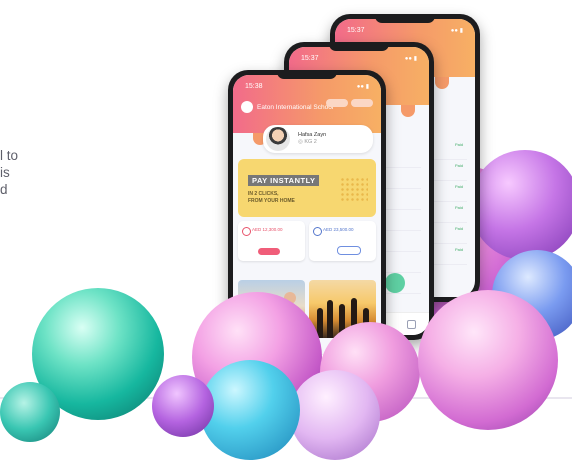 The height and width of the screenshot is (460, 572). What do you see at coordinates (342, 241) in the screenshot?
I see `paid-card: AED 23,500.00` at bounding box center [342, 241].